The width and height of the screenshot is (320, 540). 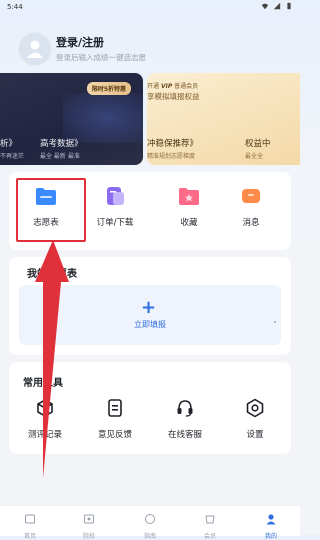 I want to click on compass-icon, so click(x=150, y=519).